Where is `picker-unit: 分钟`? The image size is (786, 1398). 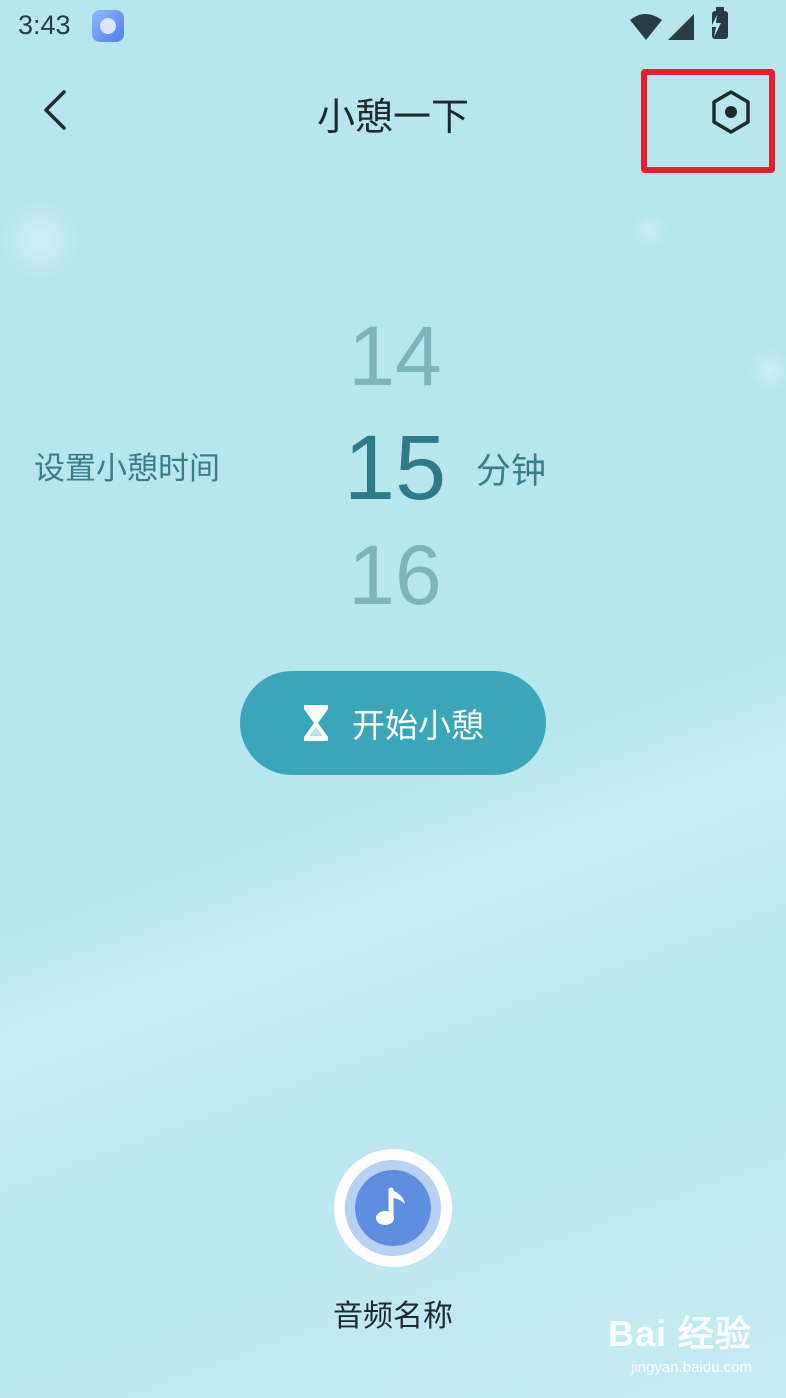
picker-unit: 分钟 is located at coordinates (511, 472).